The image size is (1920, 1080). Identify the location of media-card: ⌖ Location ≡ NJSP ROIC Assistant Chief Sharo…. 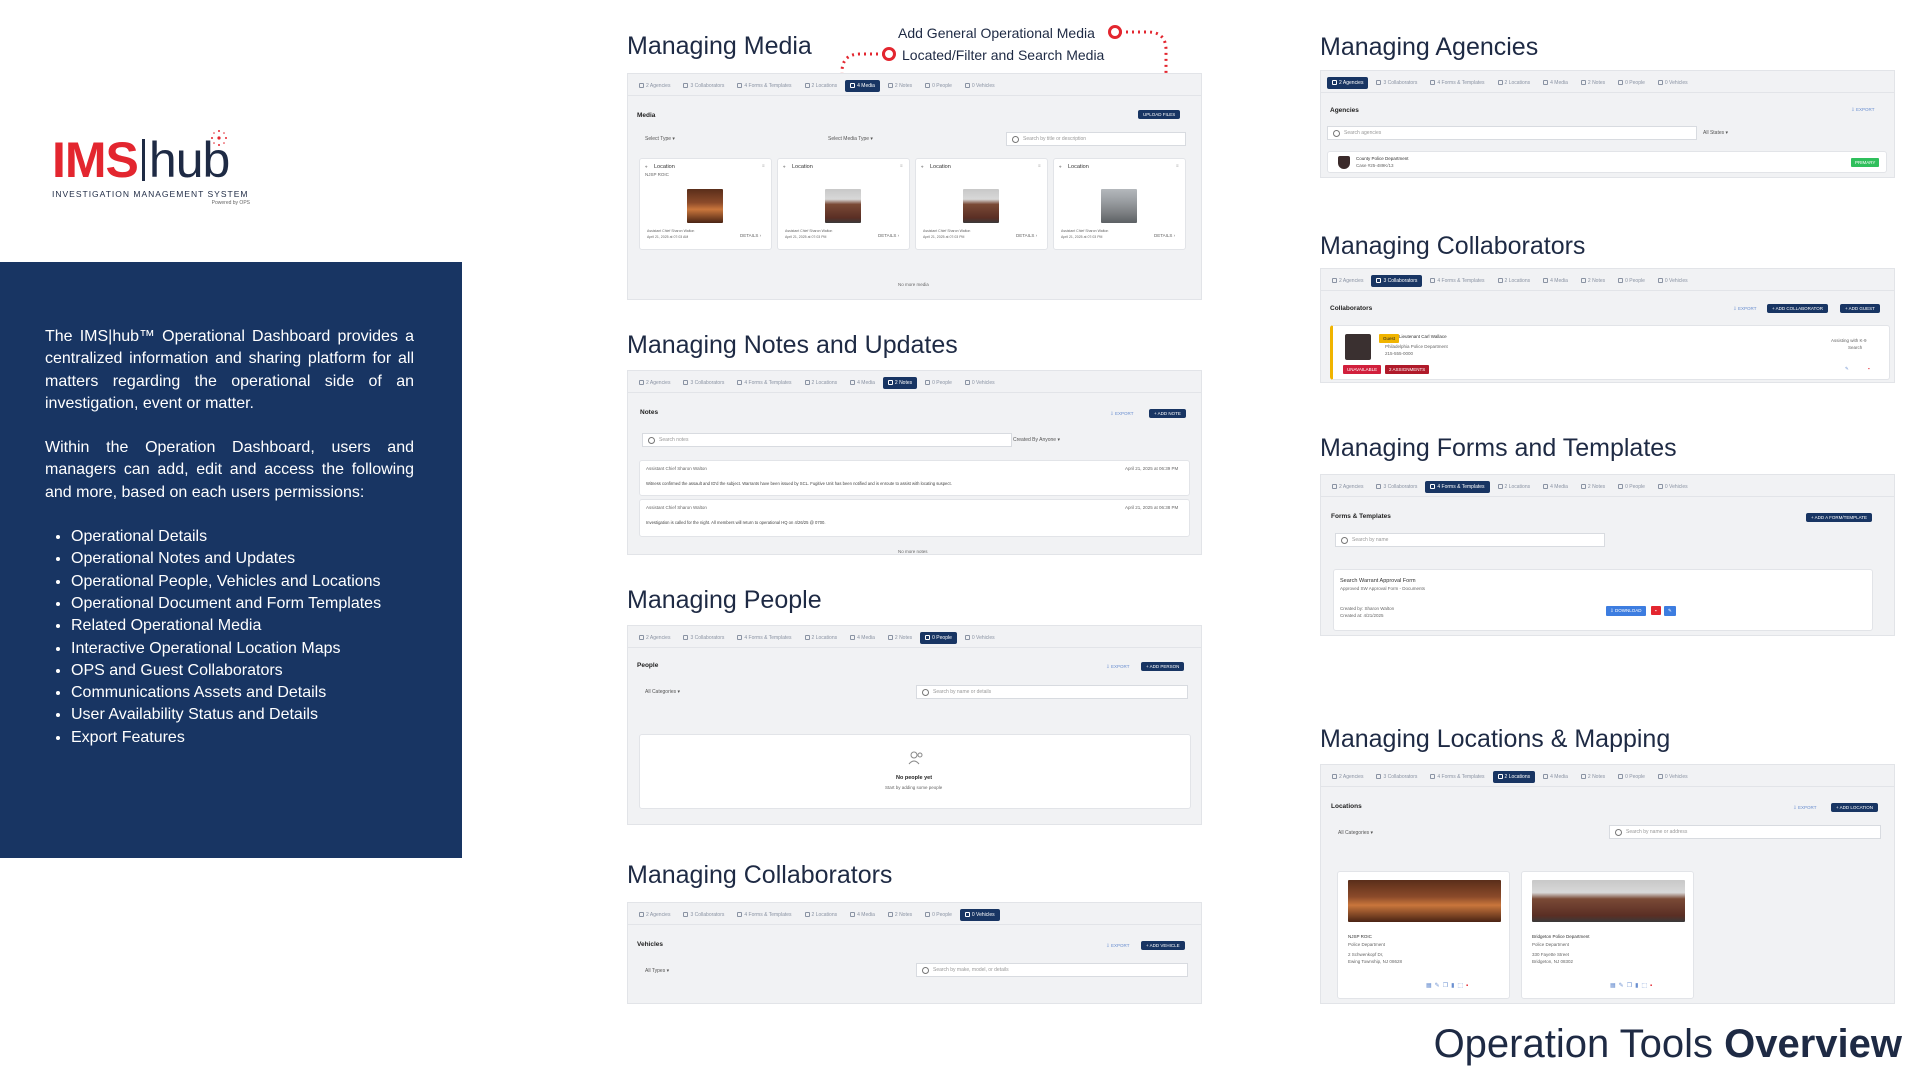
(705, 204).